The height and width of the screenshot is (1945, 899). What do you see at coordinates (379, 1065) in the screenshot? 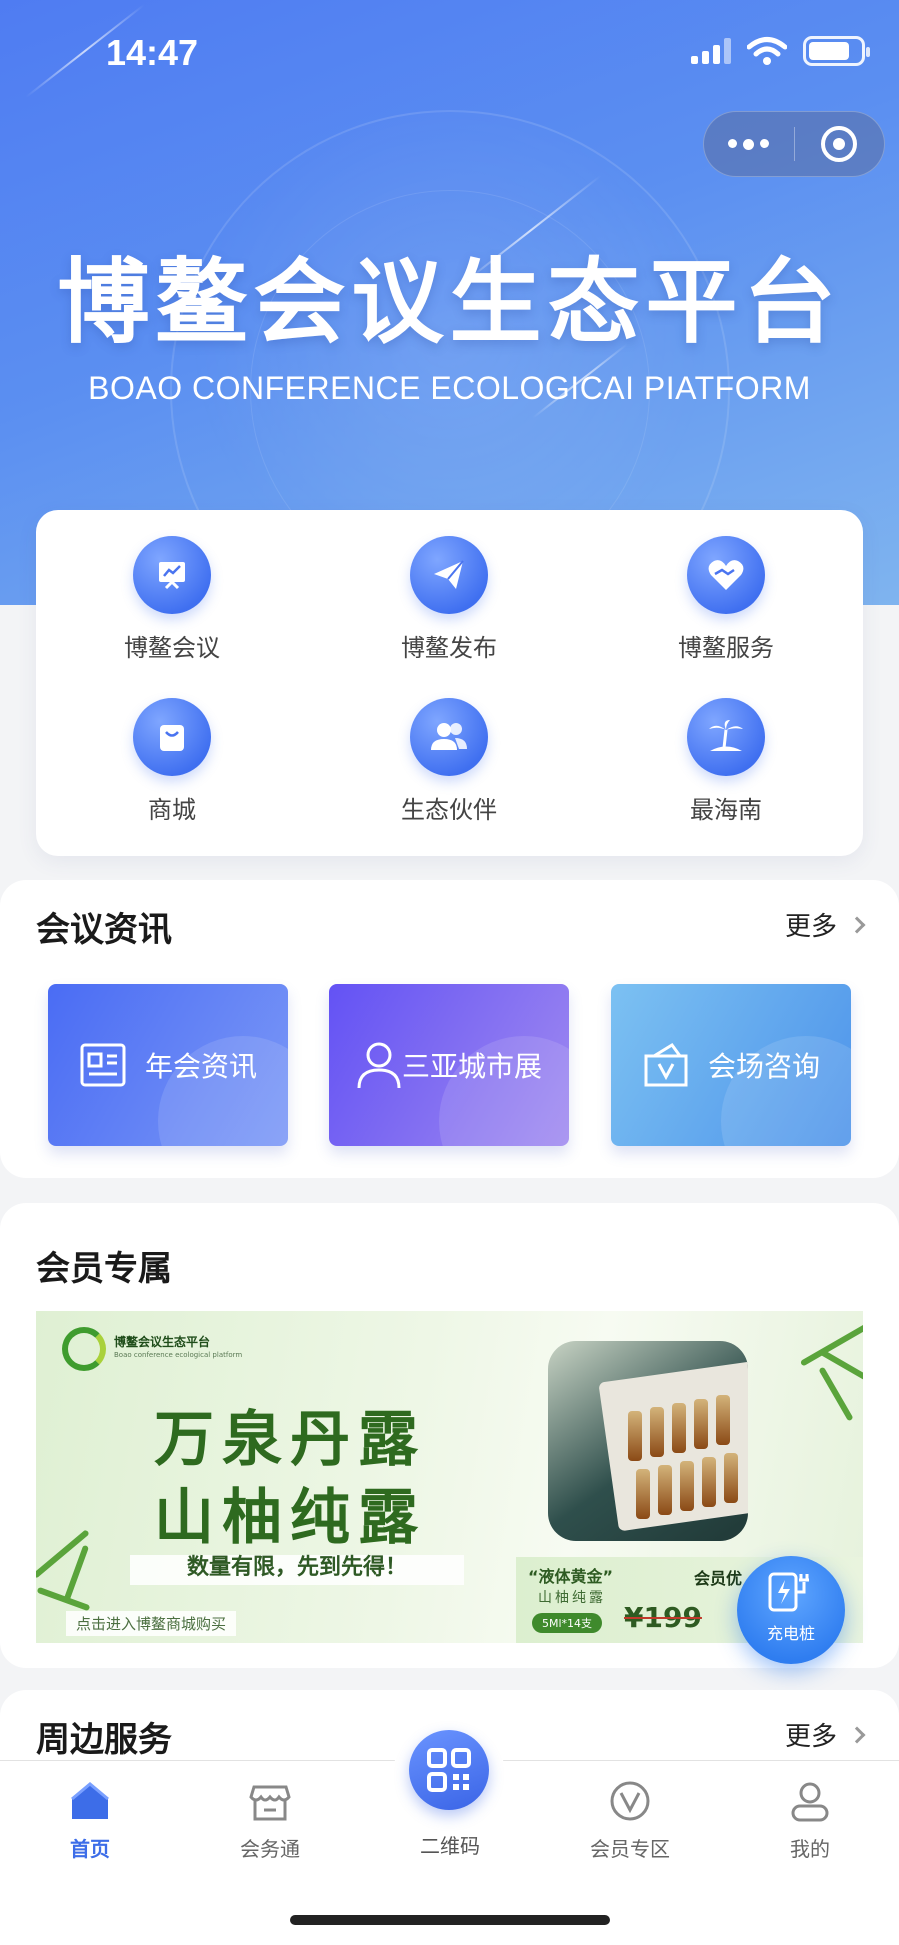
I see `person-icon` at bounding box center [379, 1065].